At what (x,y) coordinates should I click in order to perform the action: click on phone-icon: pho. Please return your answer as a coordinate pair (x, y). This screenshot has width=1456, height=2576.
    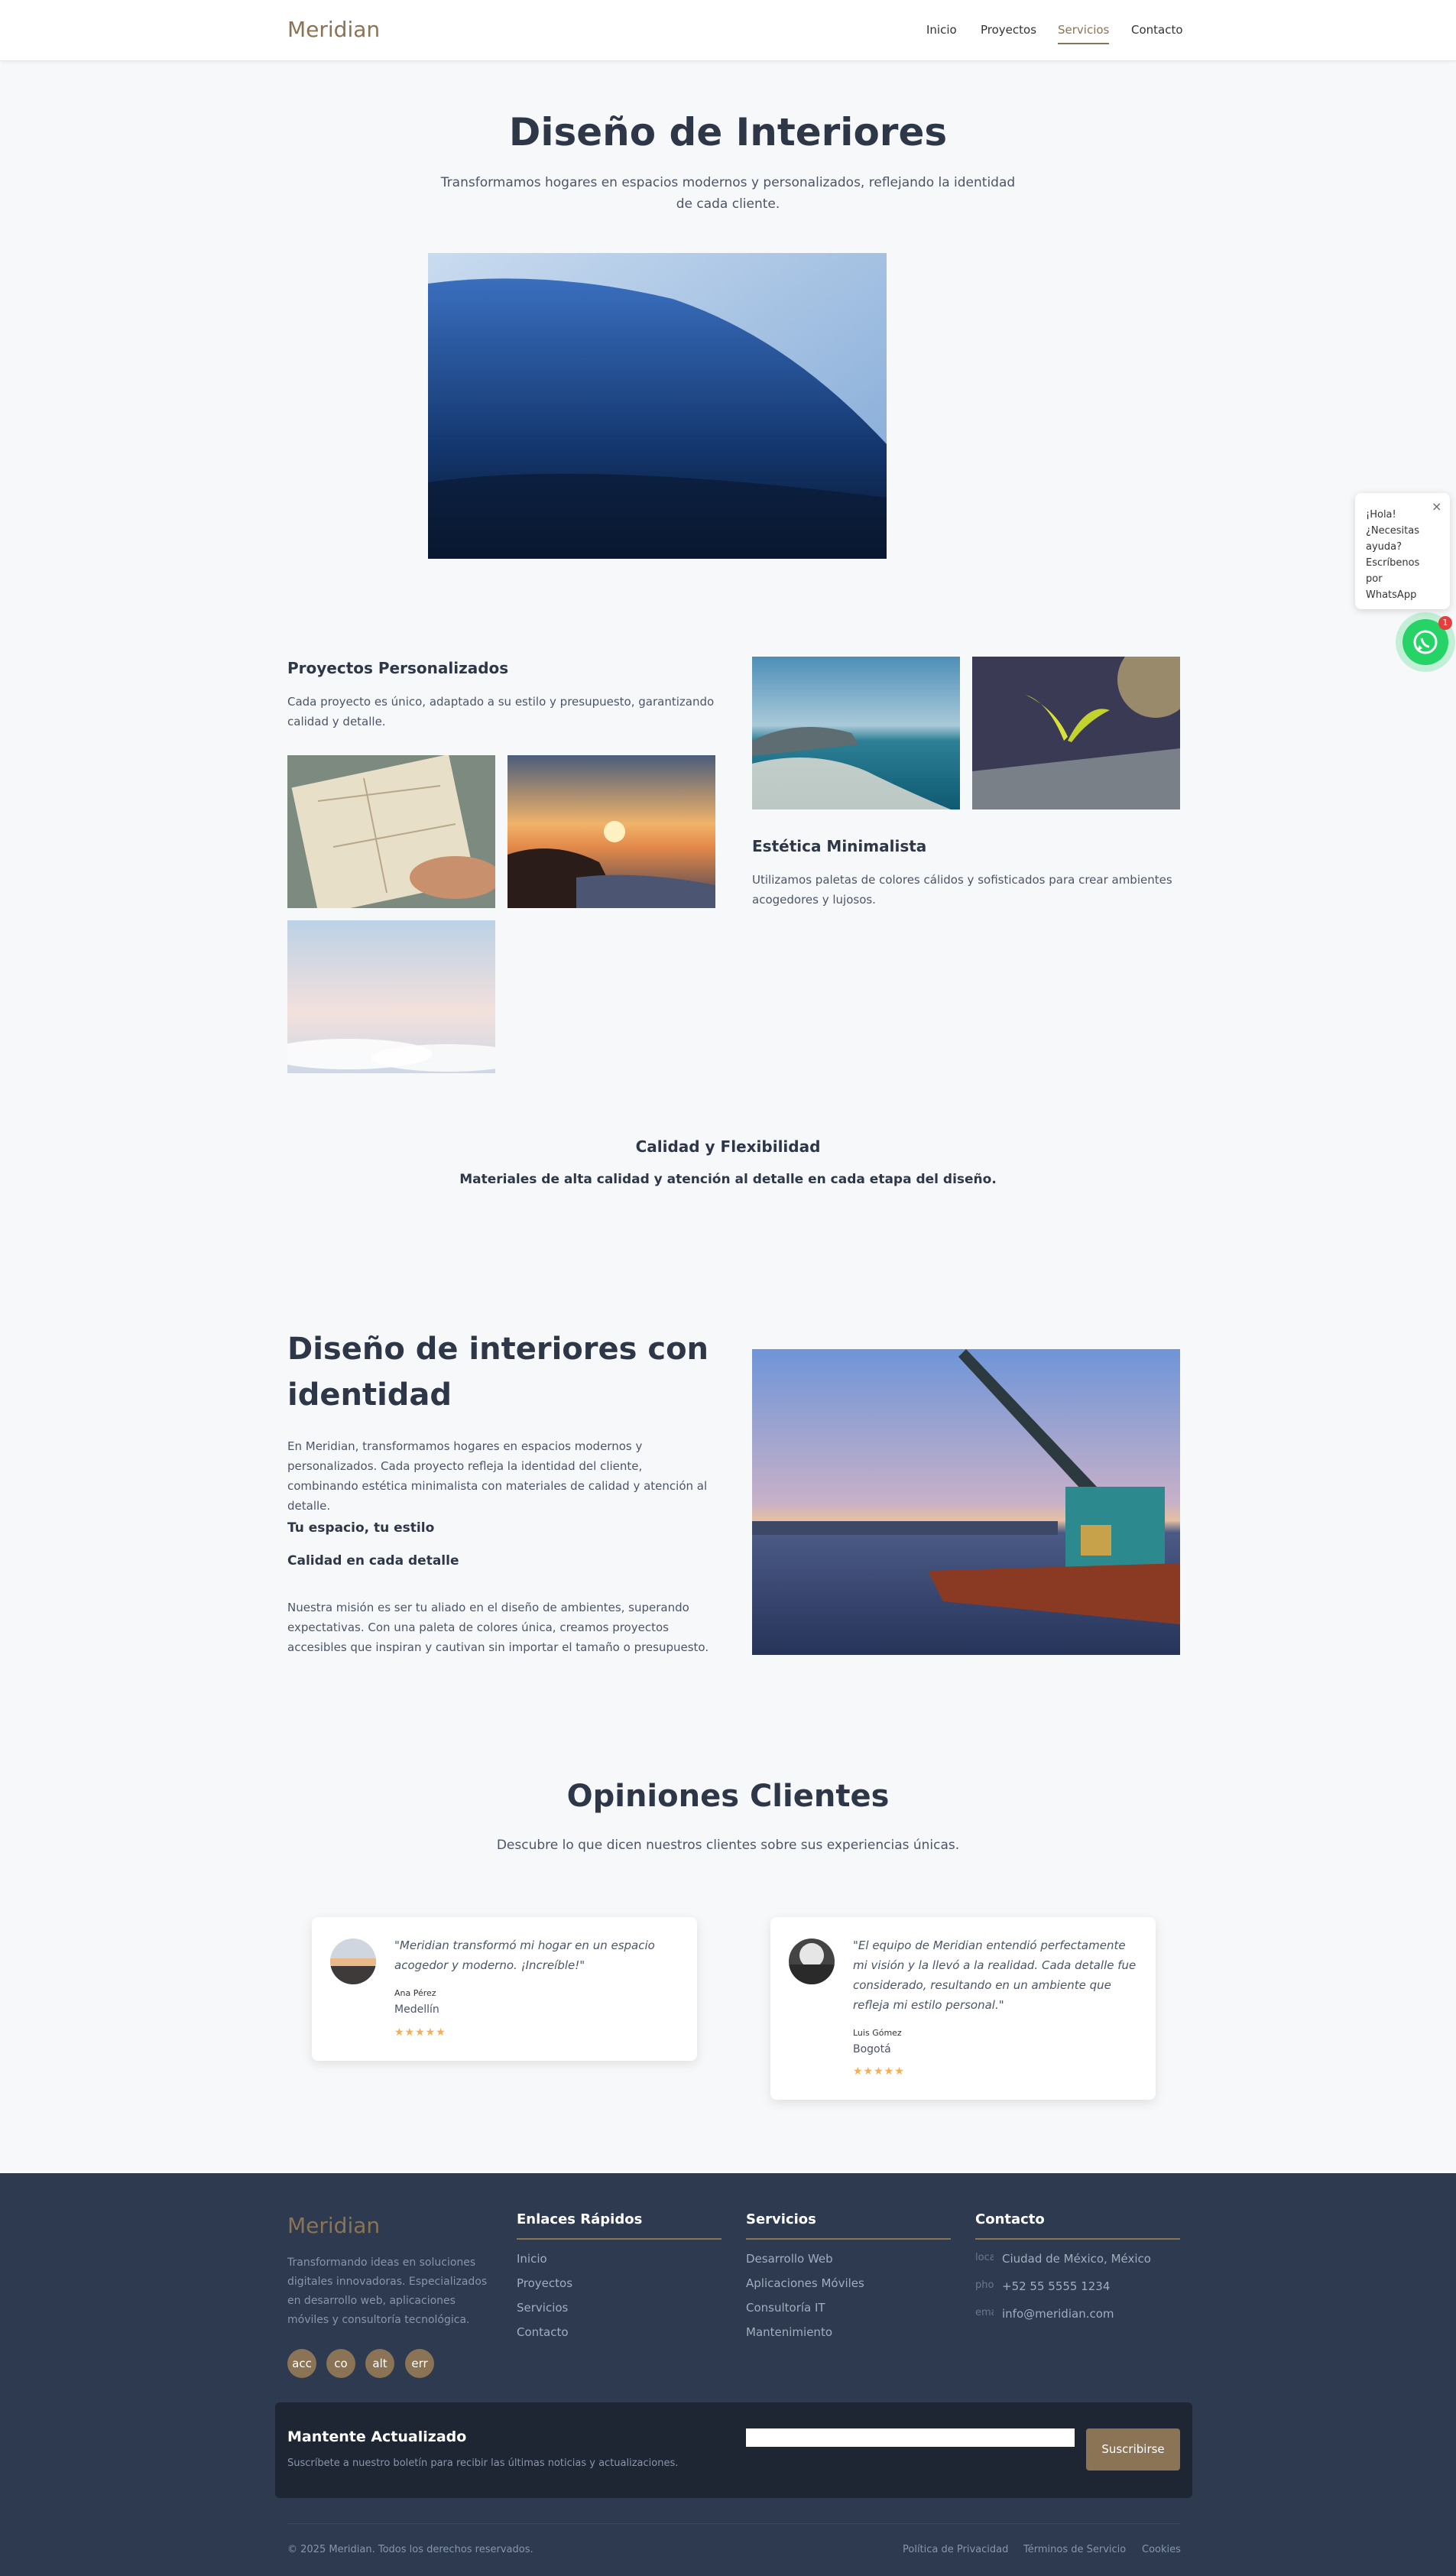
    Looking at the image, I should click on (984, 2285).